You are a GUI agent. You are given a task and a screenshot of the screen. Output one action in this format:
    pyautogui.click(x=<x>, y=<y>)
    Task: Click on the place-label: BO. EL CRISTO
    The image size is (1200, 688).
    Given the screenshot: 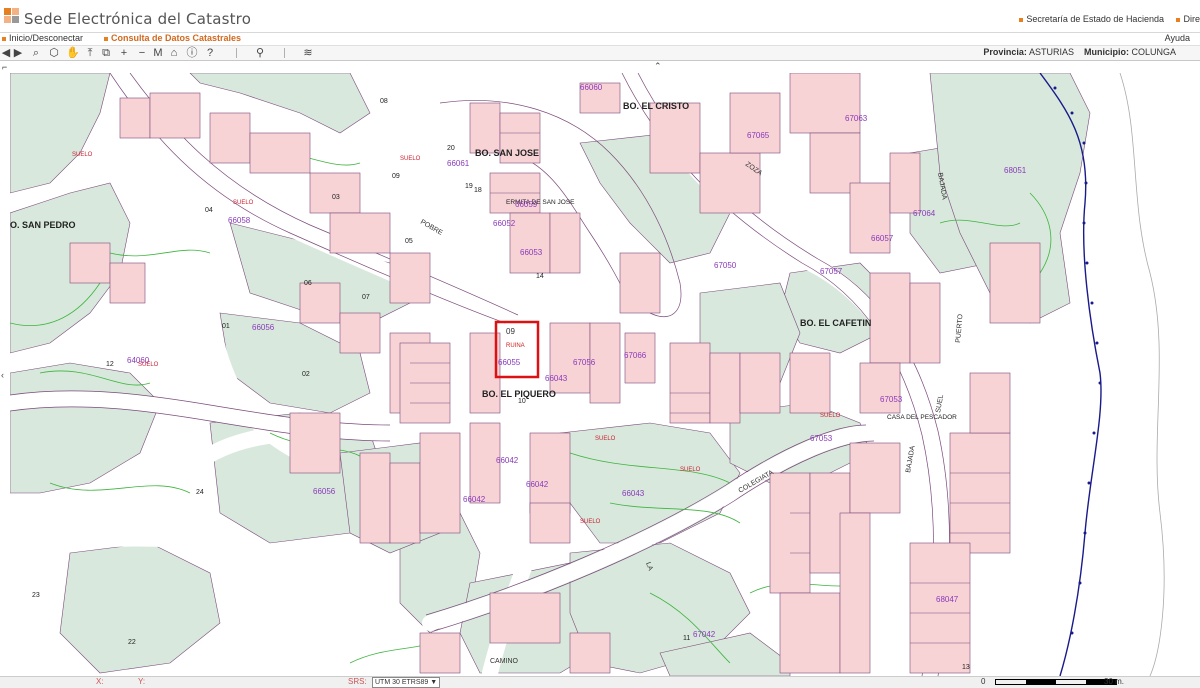 What is the action you would take?
    pyautogui.click(x=656, y=106)
    